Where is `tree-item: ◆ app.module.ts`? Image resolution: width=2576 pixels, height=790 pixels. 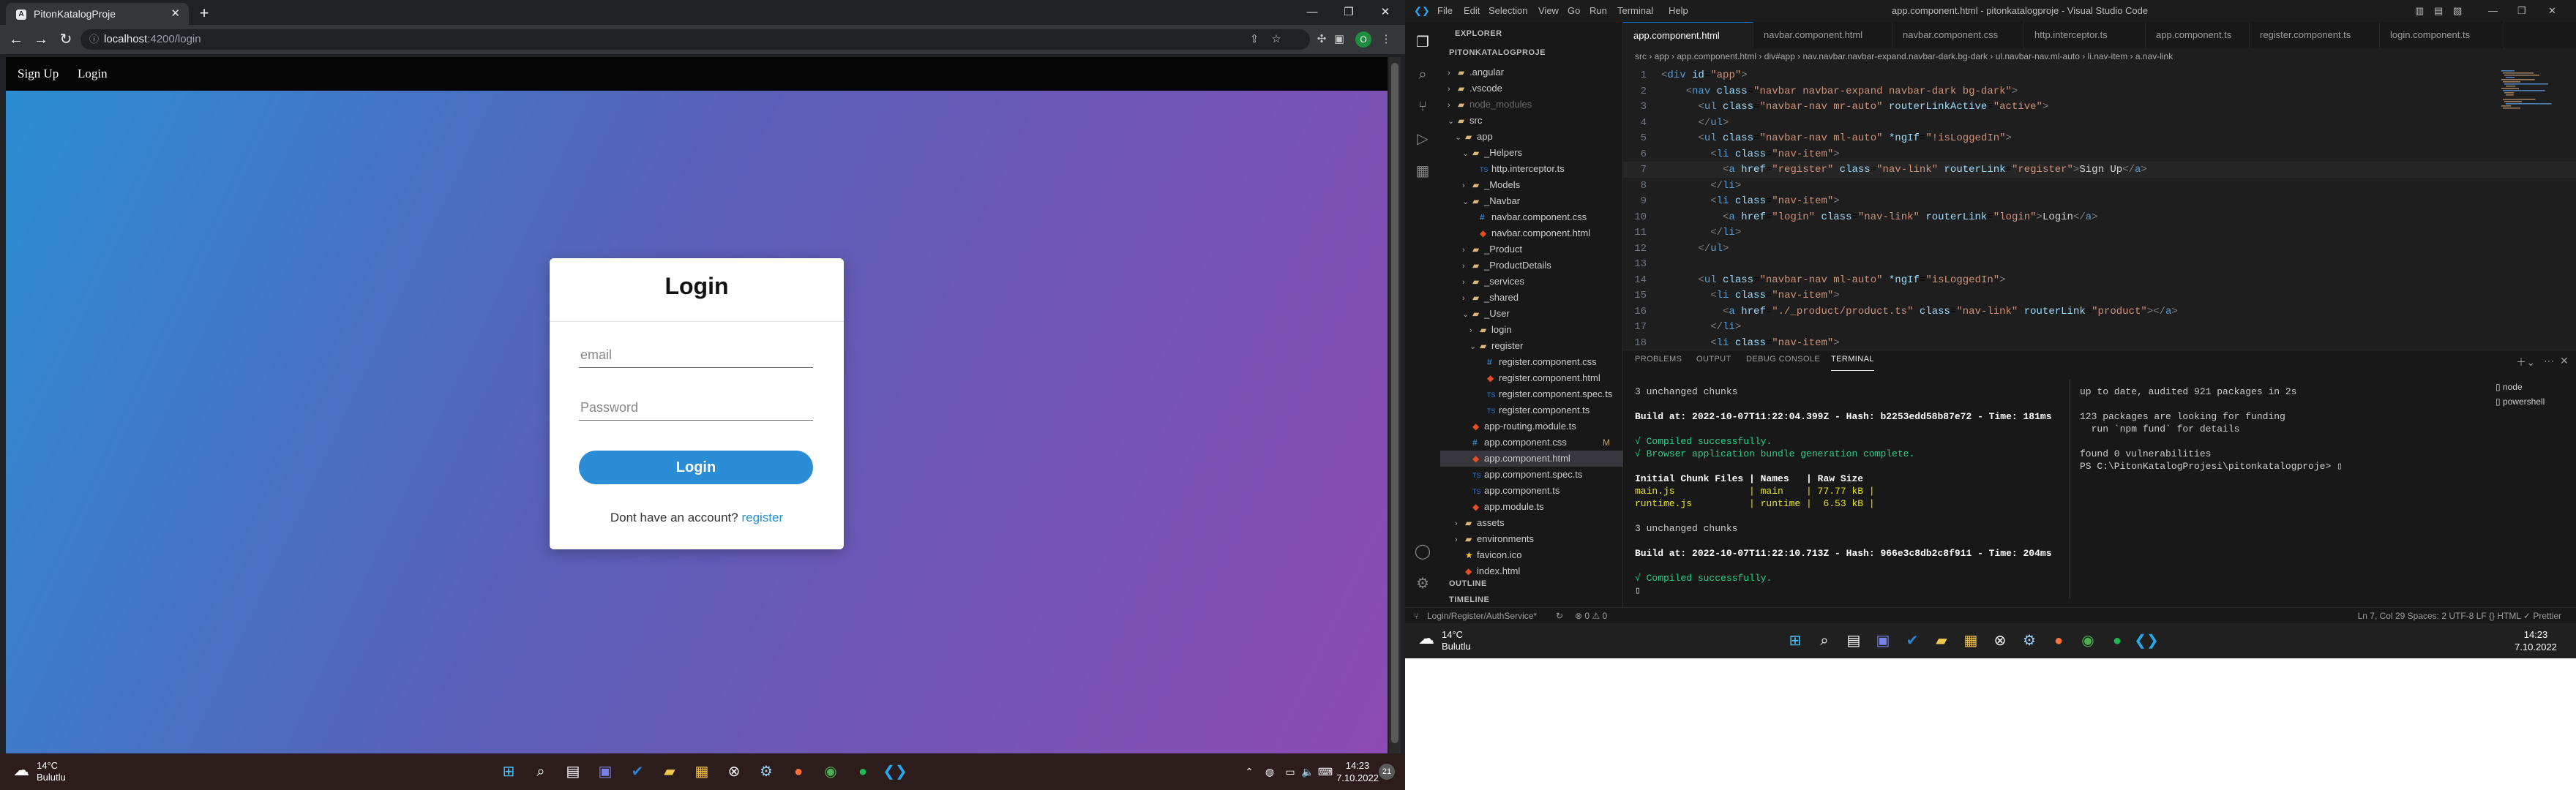 tree-item: ◆ app.module.ts is located at coordinates (1531, 507).